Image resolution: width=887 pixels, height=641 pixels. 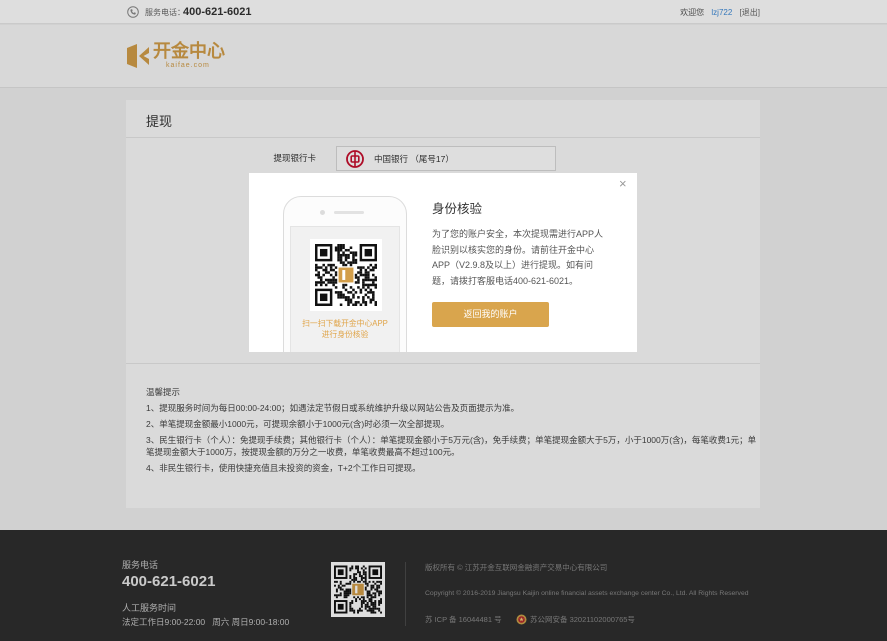 What do you see at coordinates (322, 212) in the screenshot?
I see `phone-camera` at bounding box center [322, 212].